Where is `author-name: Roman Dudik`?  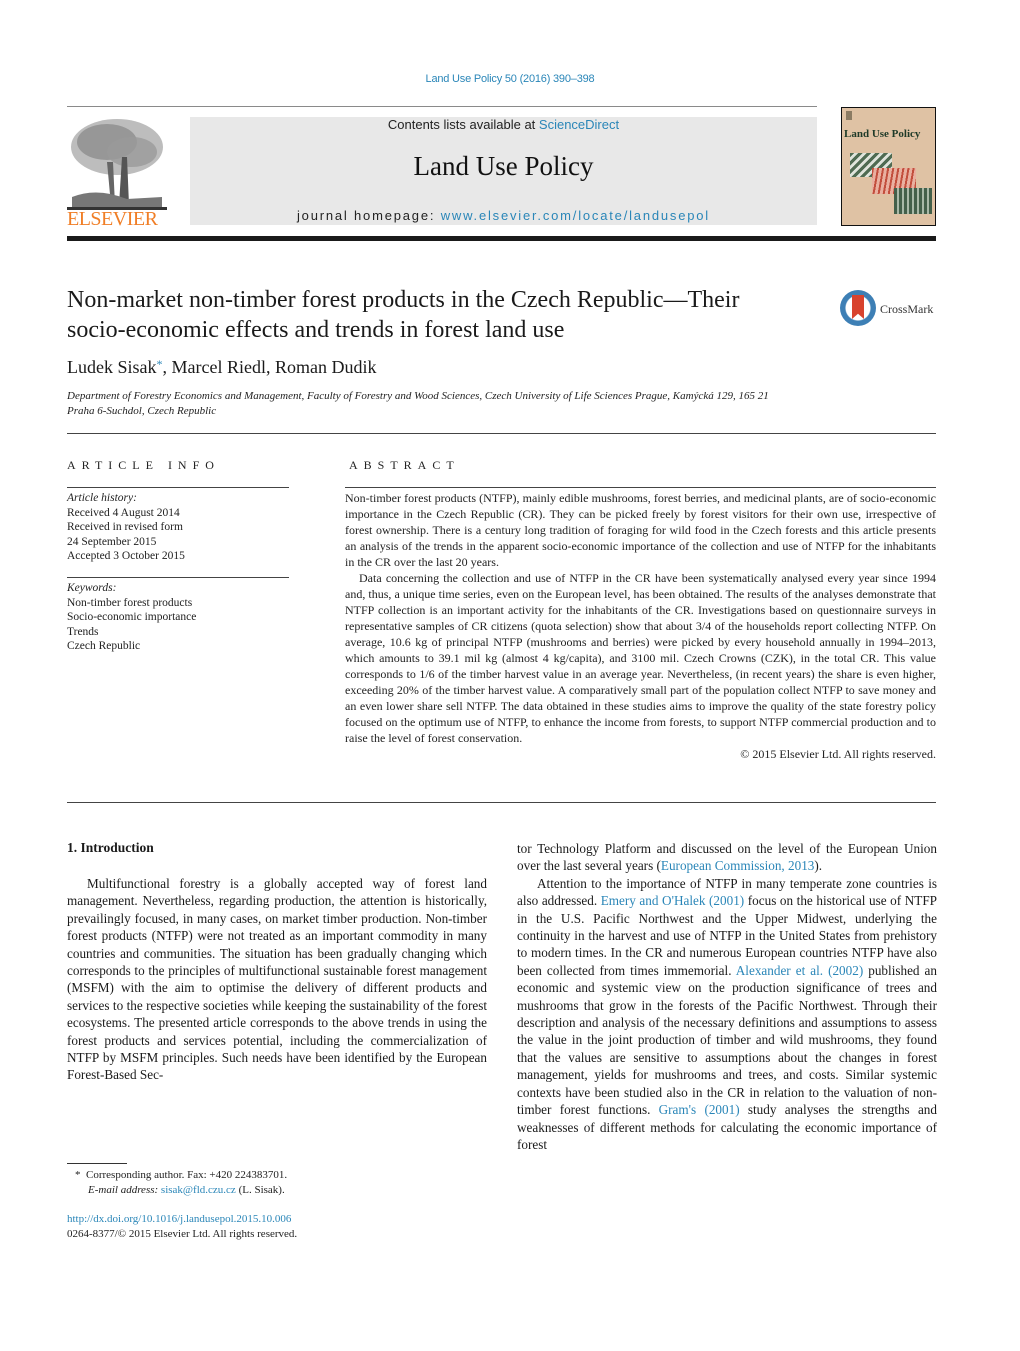
author-name: Roman Dudik is located at coordinates (326, 367).